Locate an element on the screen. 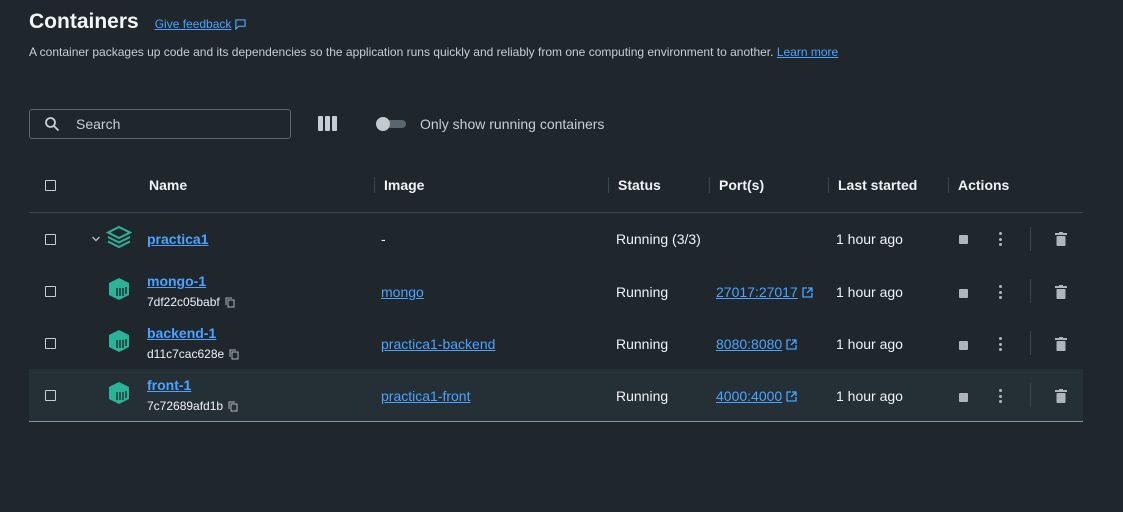 Image resolution: width=1123 pixels, height=512 pixels. column-last-started: Last started is located at coordinates (877, 185).